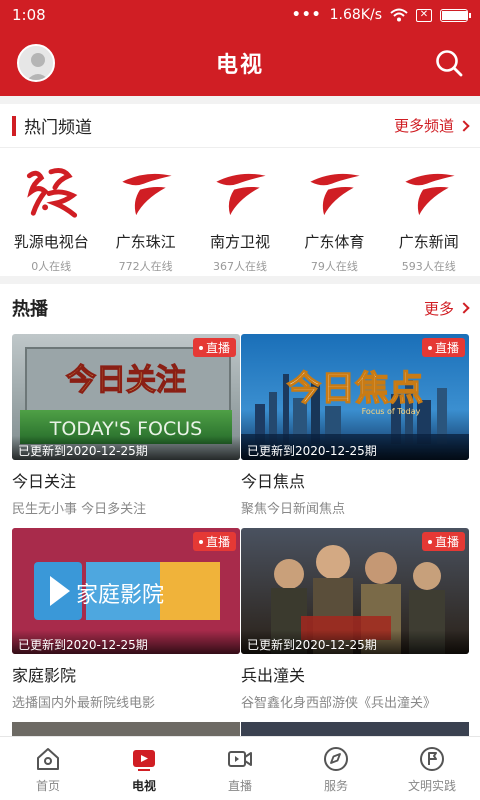 The width and height of the screenshot is (480, 800). Describe the element at coordinates (51, 266) in the screenshot. I see `channel-viewer-count: 0人在线` at that location.